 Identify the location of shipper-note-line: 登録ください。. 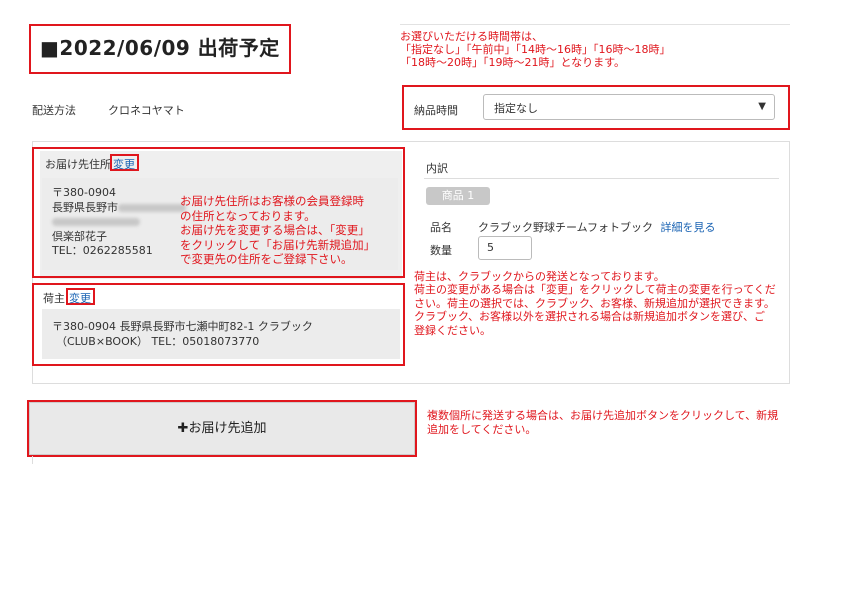
(452, 330).